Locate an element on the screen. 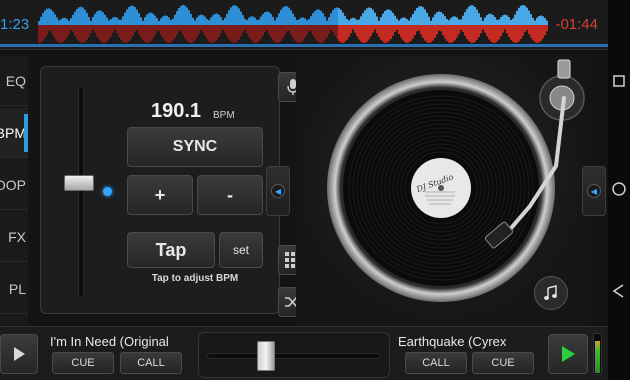 This screenshot has width=630, height=380. call-button-left: CALL is located at coordinates (151, 363).